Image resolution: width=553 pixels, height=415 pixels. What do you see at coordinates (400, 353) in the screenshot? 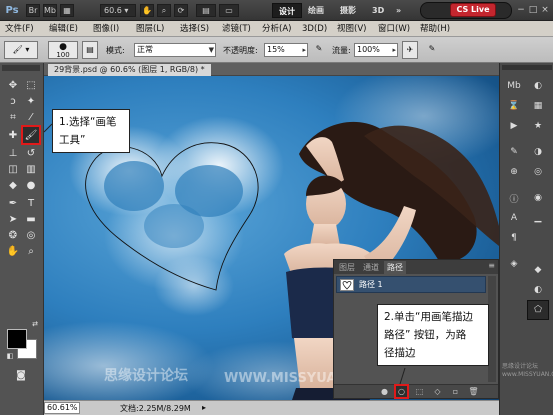
I see `callout-step-2-line-3: 径描边` at bounding box center [400, 353].